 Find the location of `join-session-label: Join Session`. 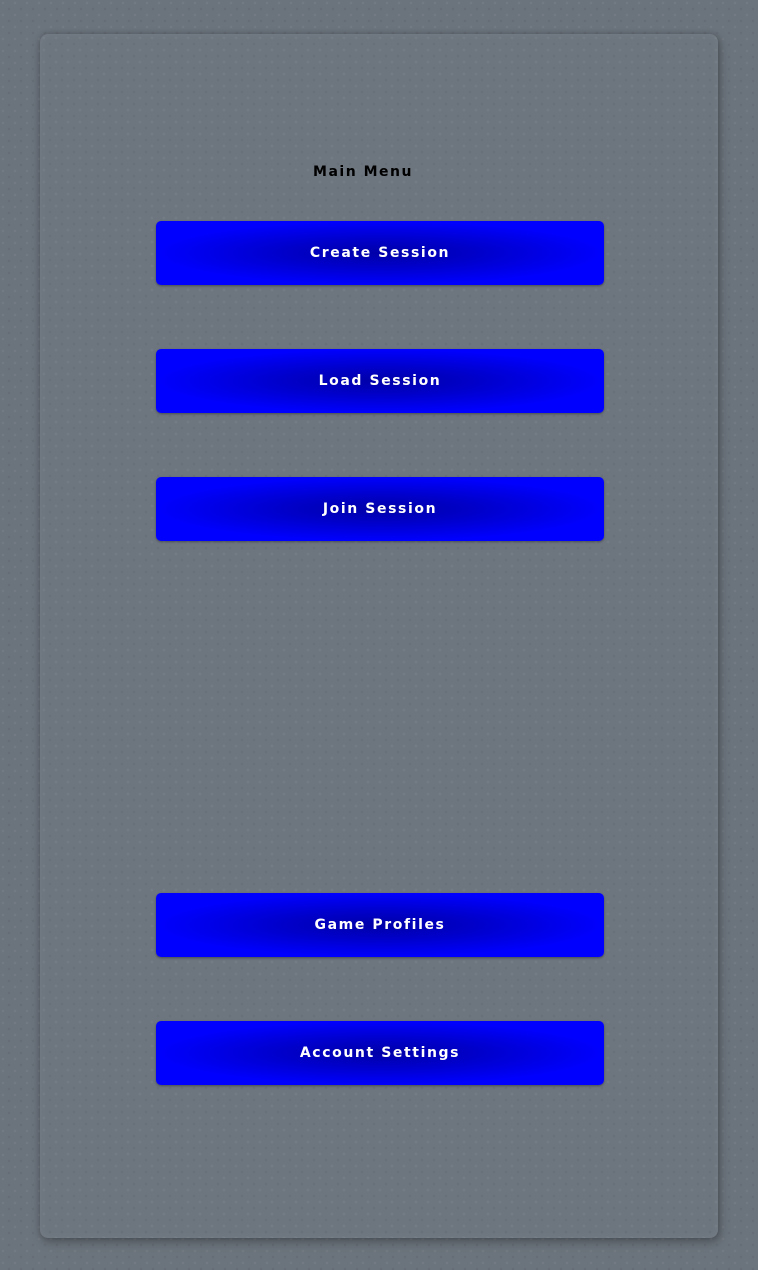

join-session-label: Join Session is located at coordinates (380, 509).